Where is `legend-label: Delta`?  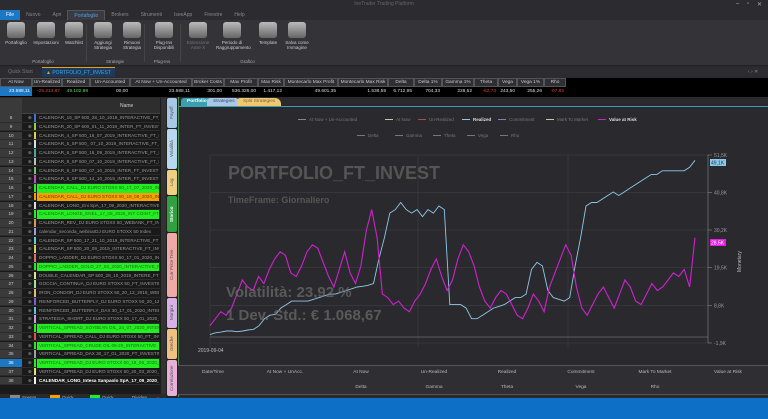 legend-label: Delta is located at coordinates (373, 135).